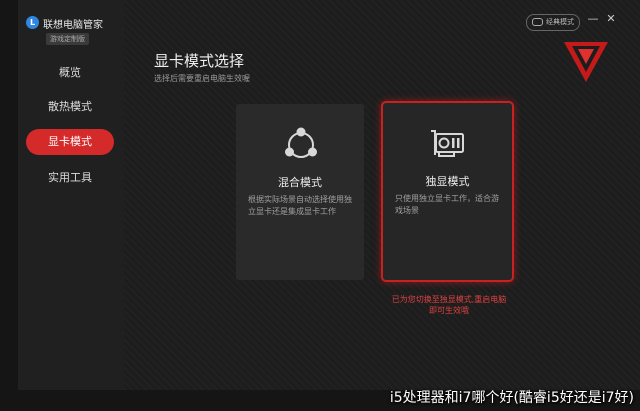 Image resolution: width=640 pixels, height=411 pixels. I want to click on app-name: 联想电脑管家, so click(73, 25).